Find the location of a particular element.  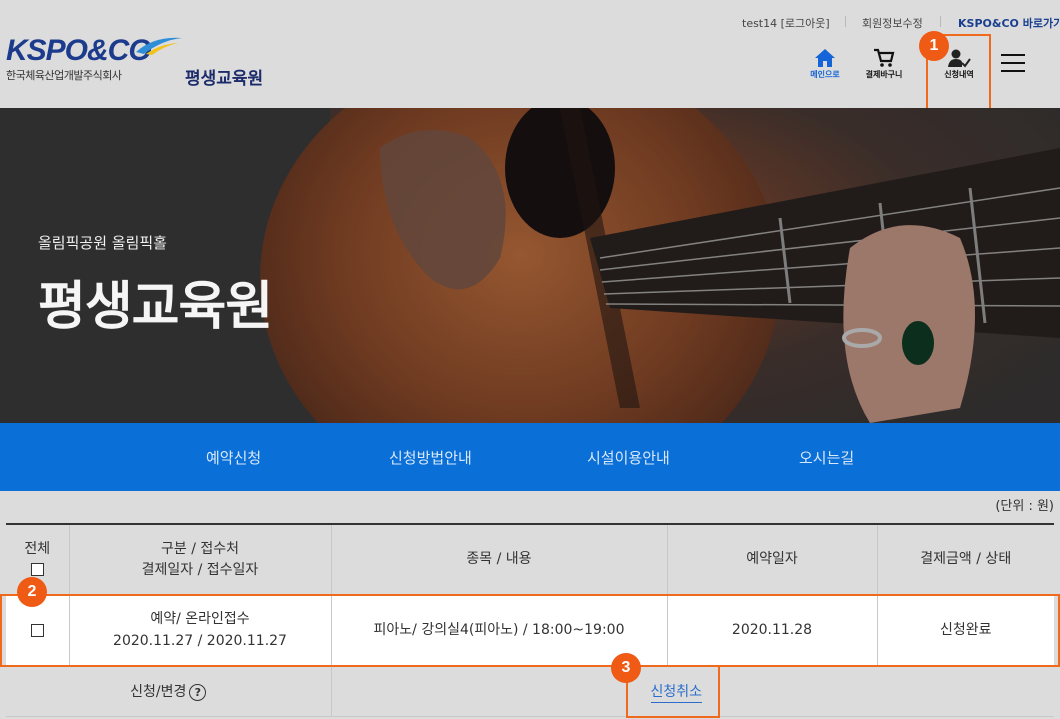

cart-label: 결제바구니 is located at coordinates (884, 74).